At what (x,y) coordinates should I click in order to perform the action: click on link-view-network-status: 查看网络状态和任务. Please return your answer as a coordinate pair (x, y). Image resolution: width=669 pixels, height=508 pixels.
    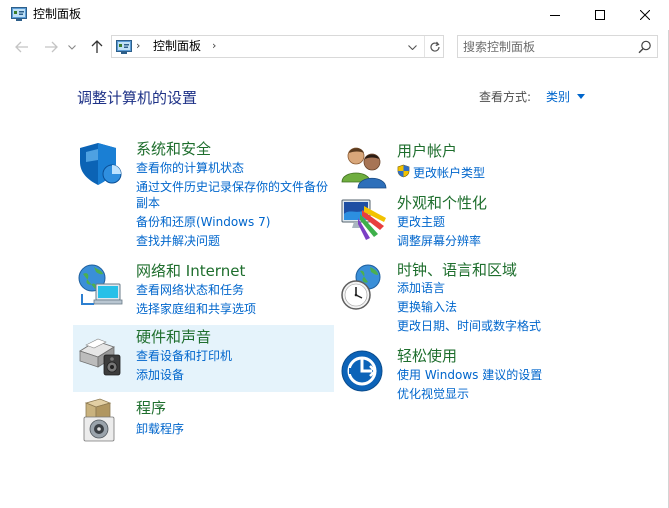
    Looking at the image, I should click on (190, 290).